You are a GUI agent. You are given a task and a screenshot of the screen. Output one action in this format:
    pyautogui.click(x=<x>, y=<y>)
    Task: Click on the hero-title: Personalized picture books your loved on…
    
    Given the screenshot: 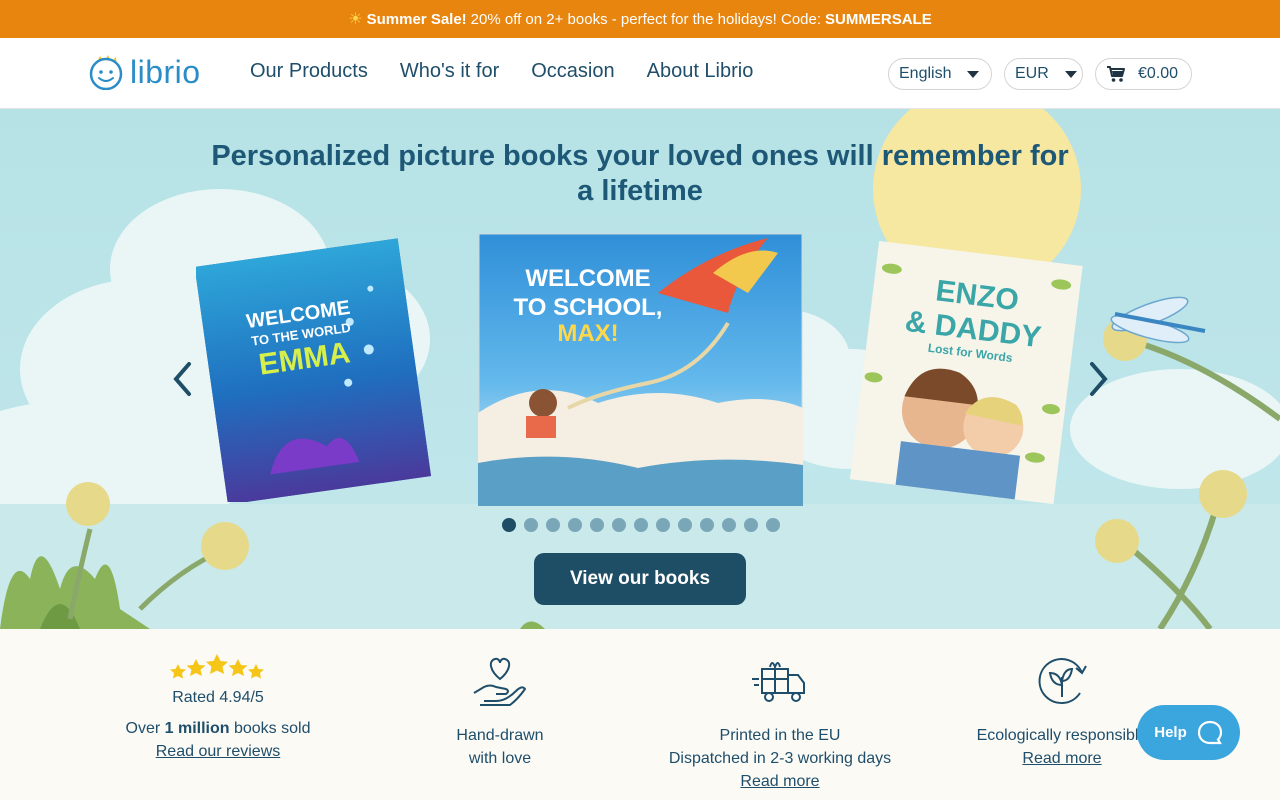 What is the action you would take?
    pyautogui.click(x=640, y=173)
    